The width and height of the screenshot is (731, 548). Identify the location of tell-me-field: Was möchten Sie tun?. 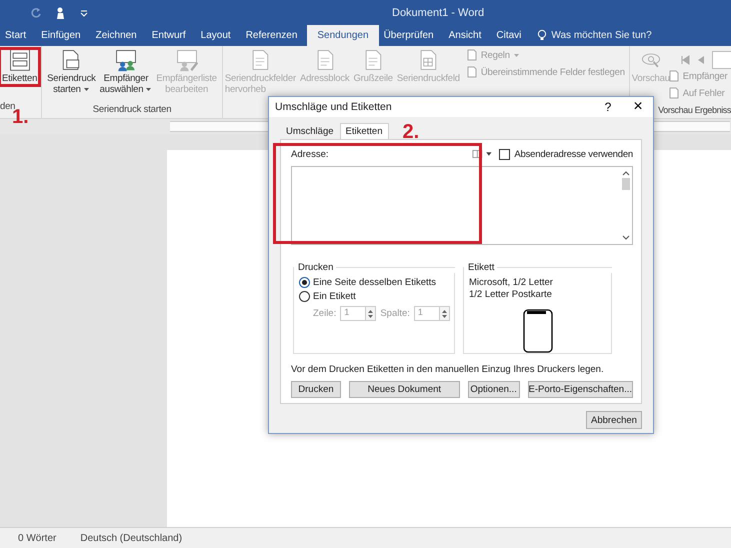
(594, 35).